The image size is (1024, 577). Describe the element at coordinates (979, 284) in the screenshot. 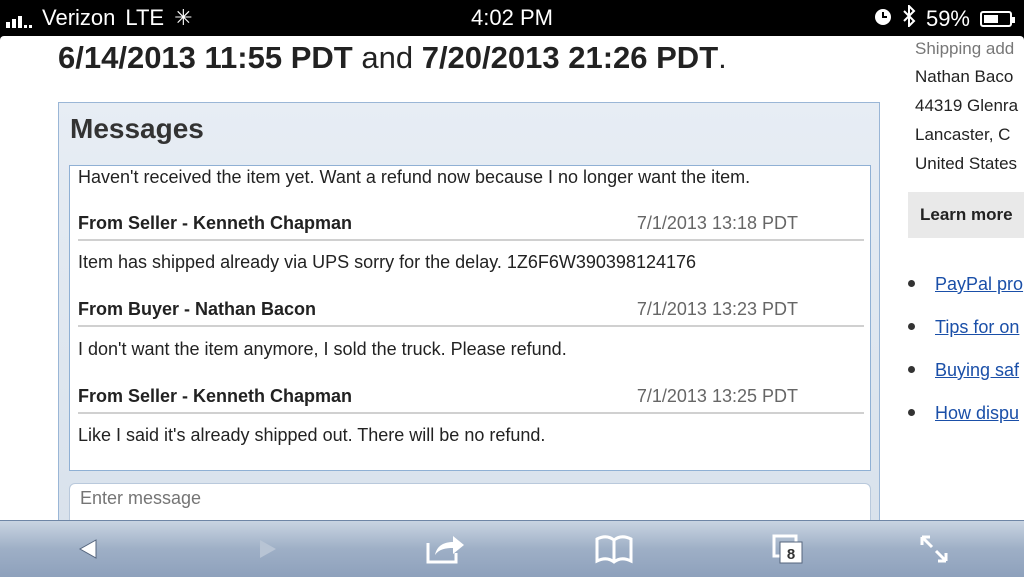

I see `help-link: PayPal pro` at that location.